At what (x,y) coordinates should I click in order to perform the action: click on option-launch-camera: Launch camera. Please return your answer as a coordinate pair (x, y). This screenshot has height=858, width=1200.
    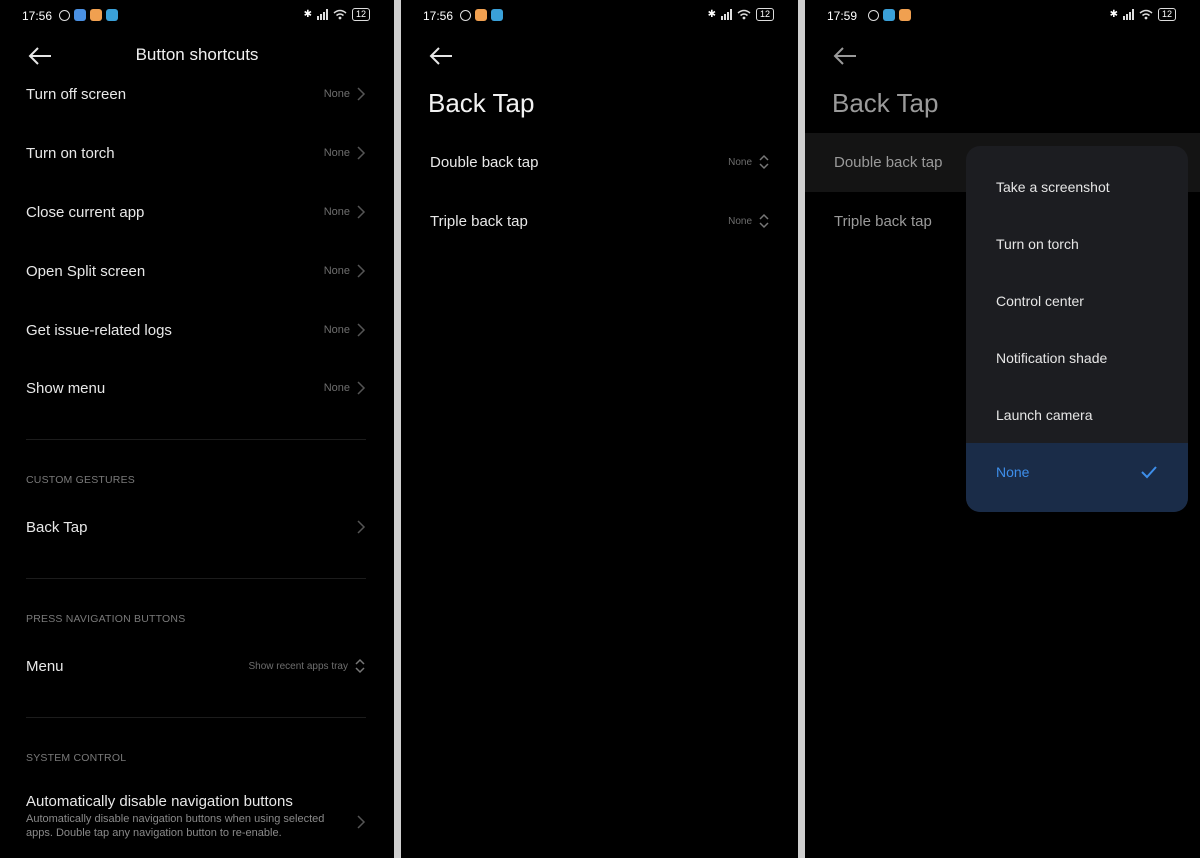
    Looking at the image, I should click on (1077, 414).